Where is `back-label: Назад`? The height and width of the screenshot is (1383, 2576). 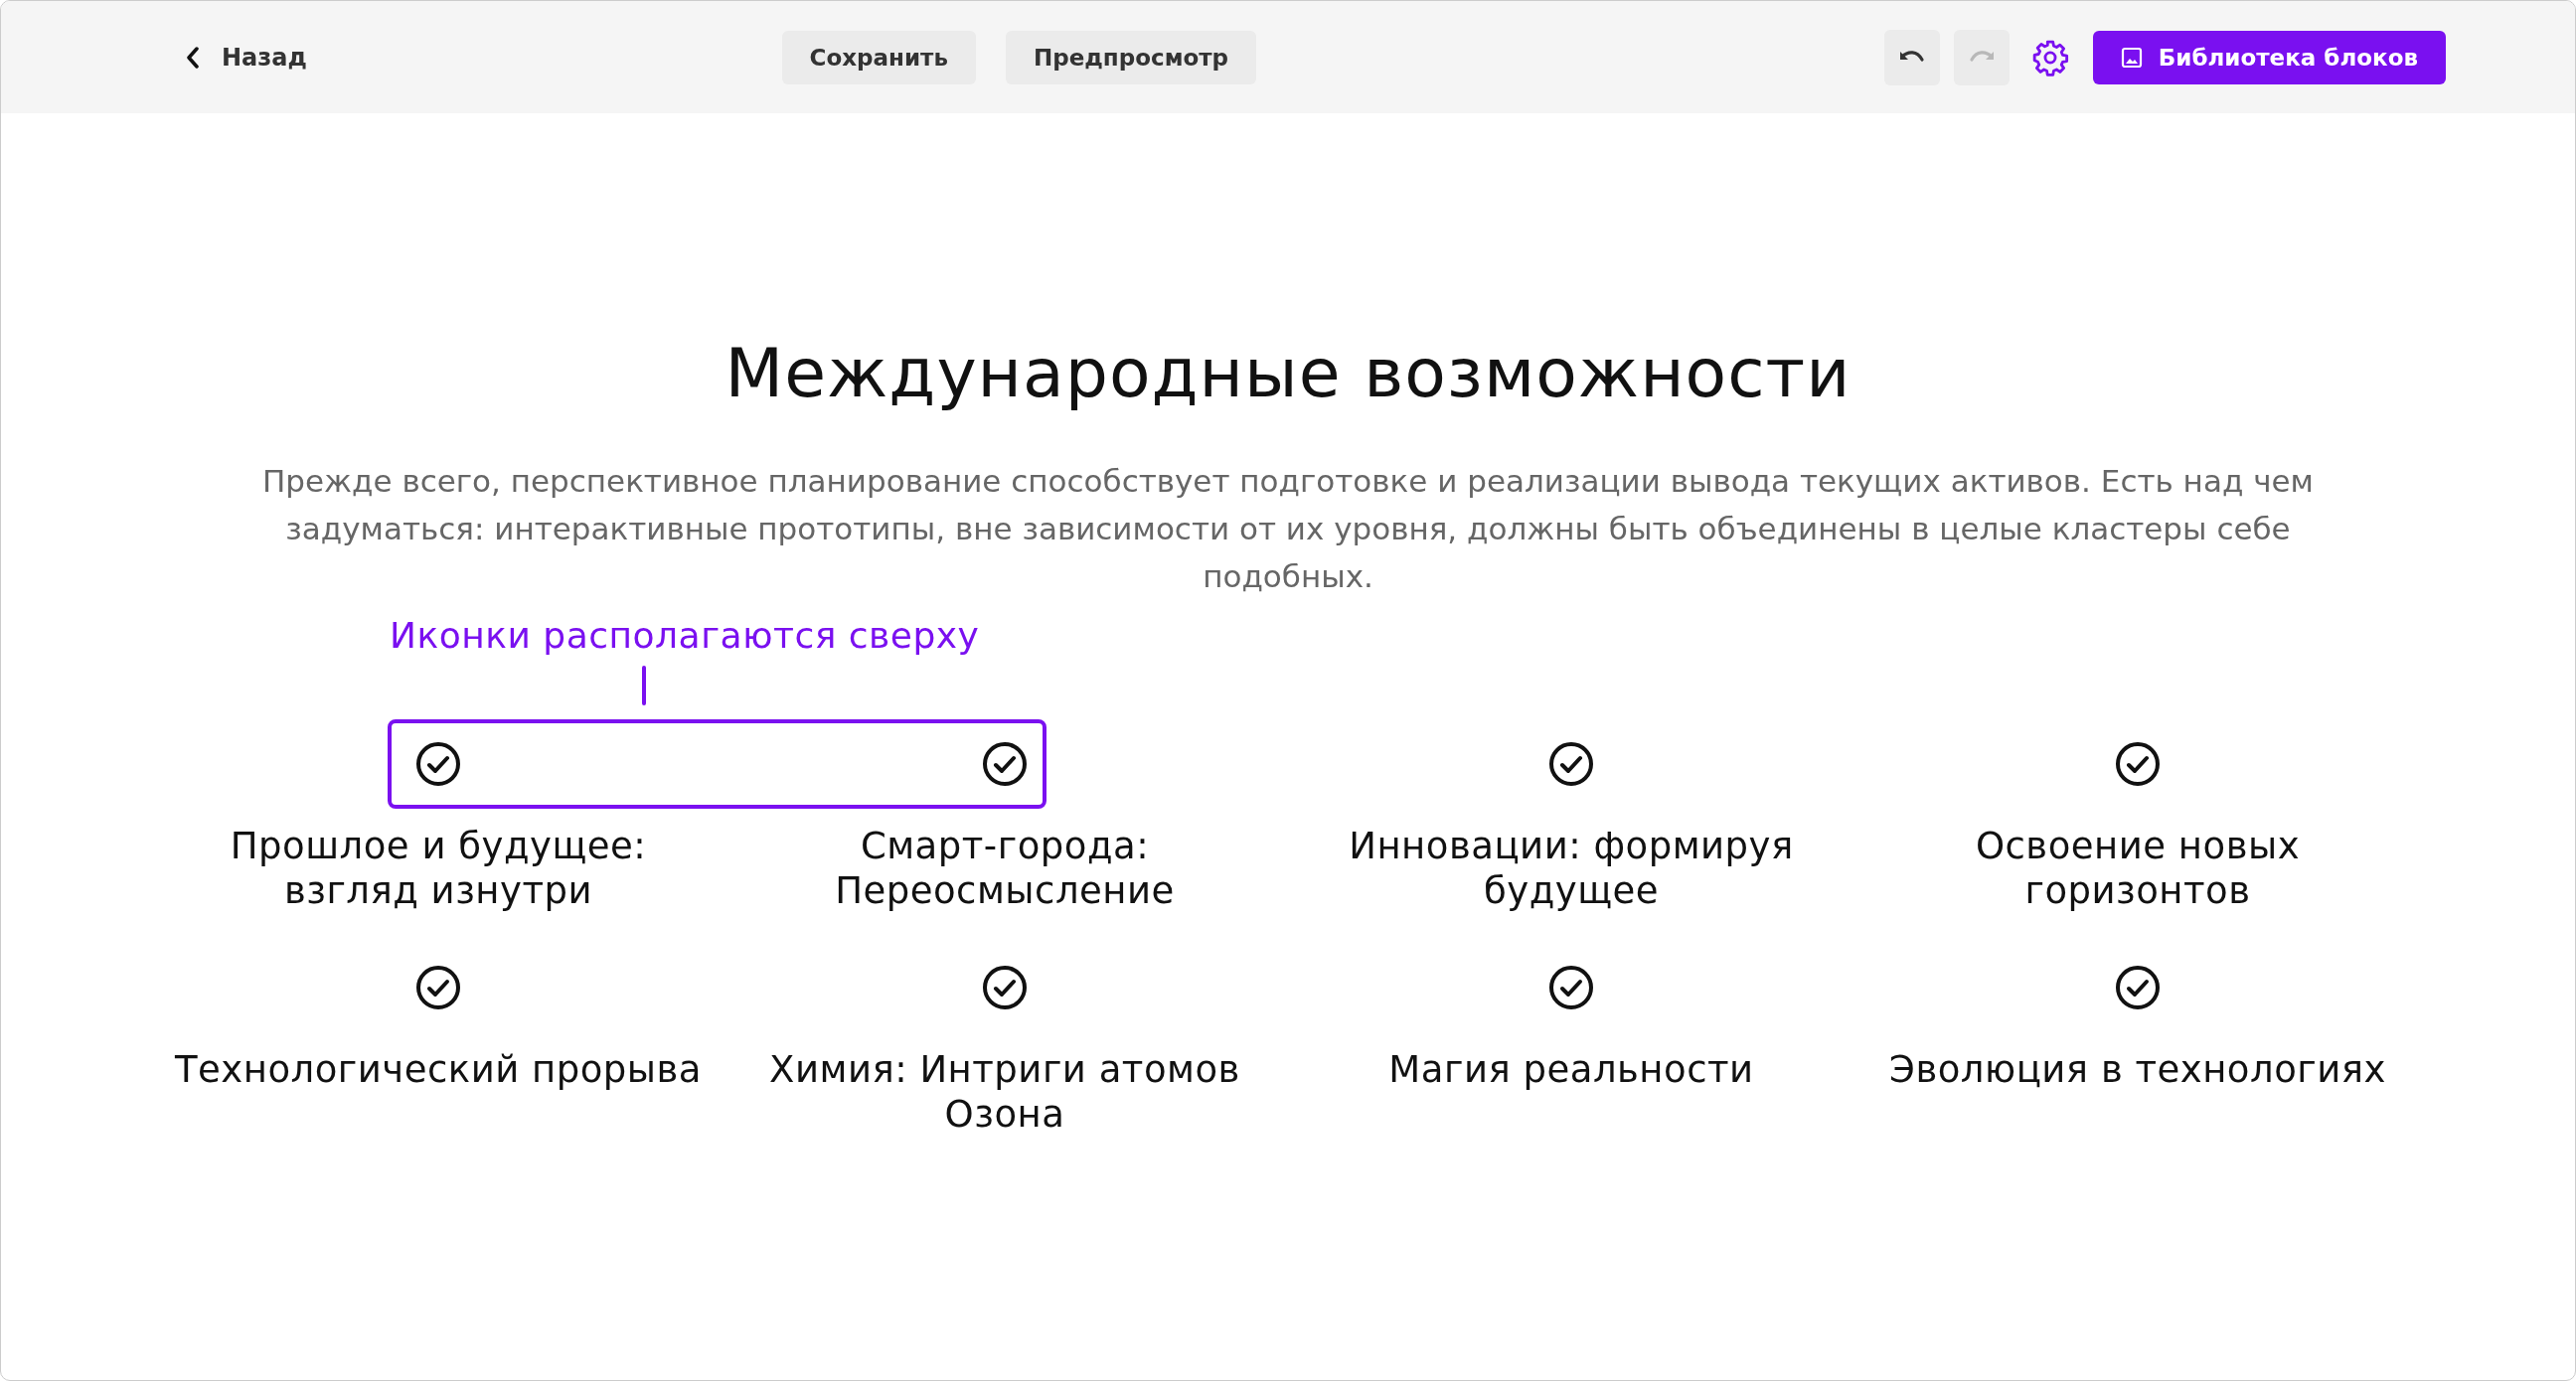 back-label: Назад is located at coordinates (264, 58).